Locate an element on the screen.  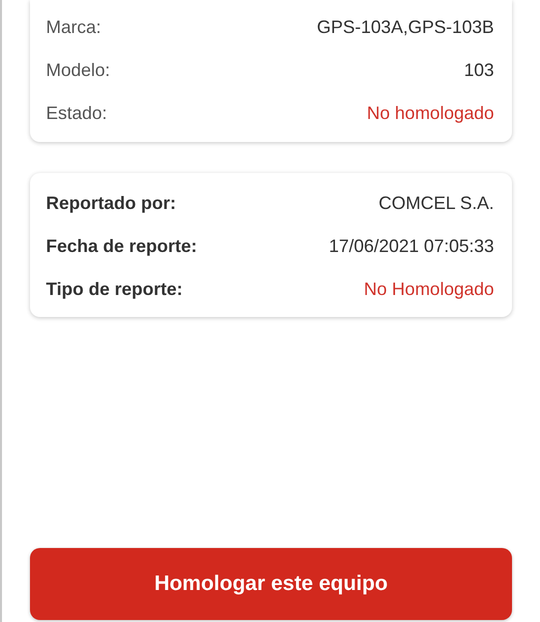
field-label: Estado: is located at coordinates (77, 113).